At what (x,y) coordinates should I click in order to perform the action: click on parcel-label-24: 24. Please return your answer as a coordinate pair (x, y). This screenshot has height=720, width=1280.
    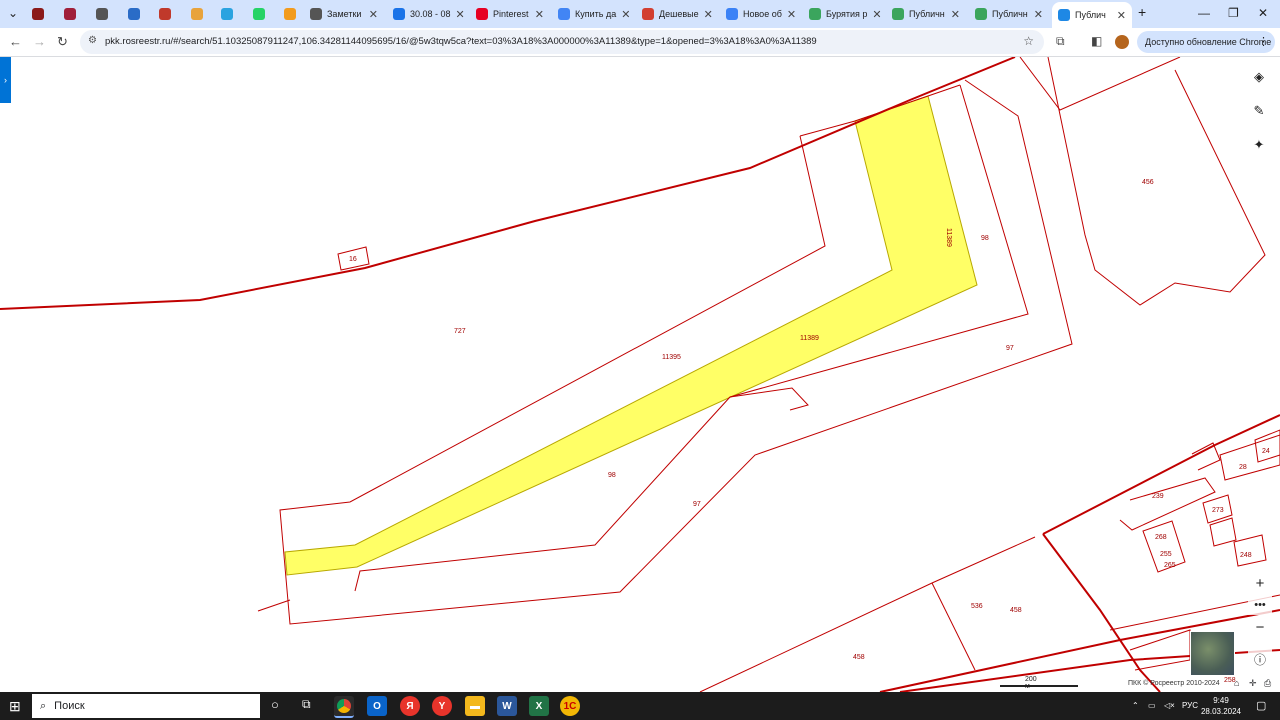
    Looking at the image, I should click on (1266, 451).